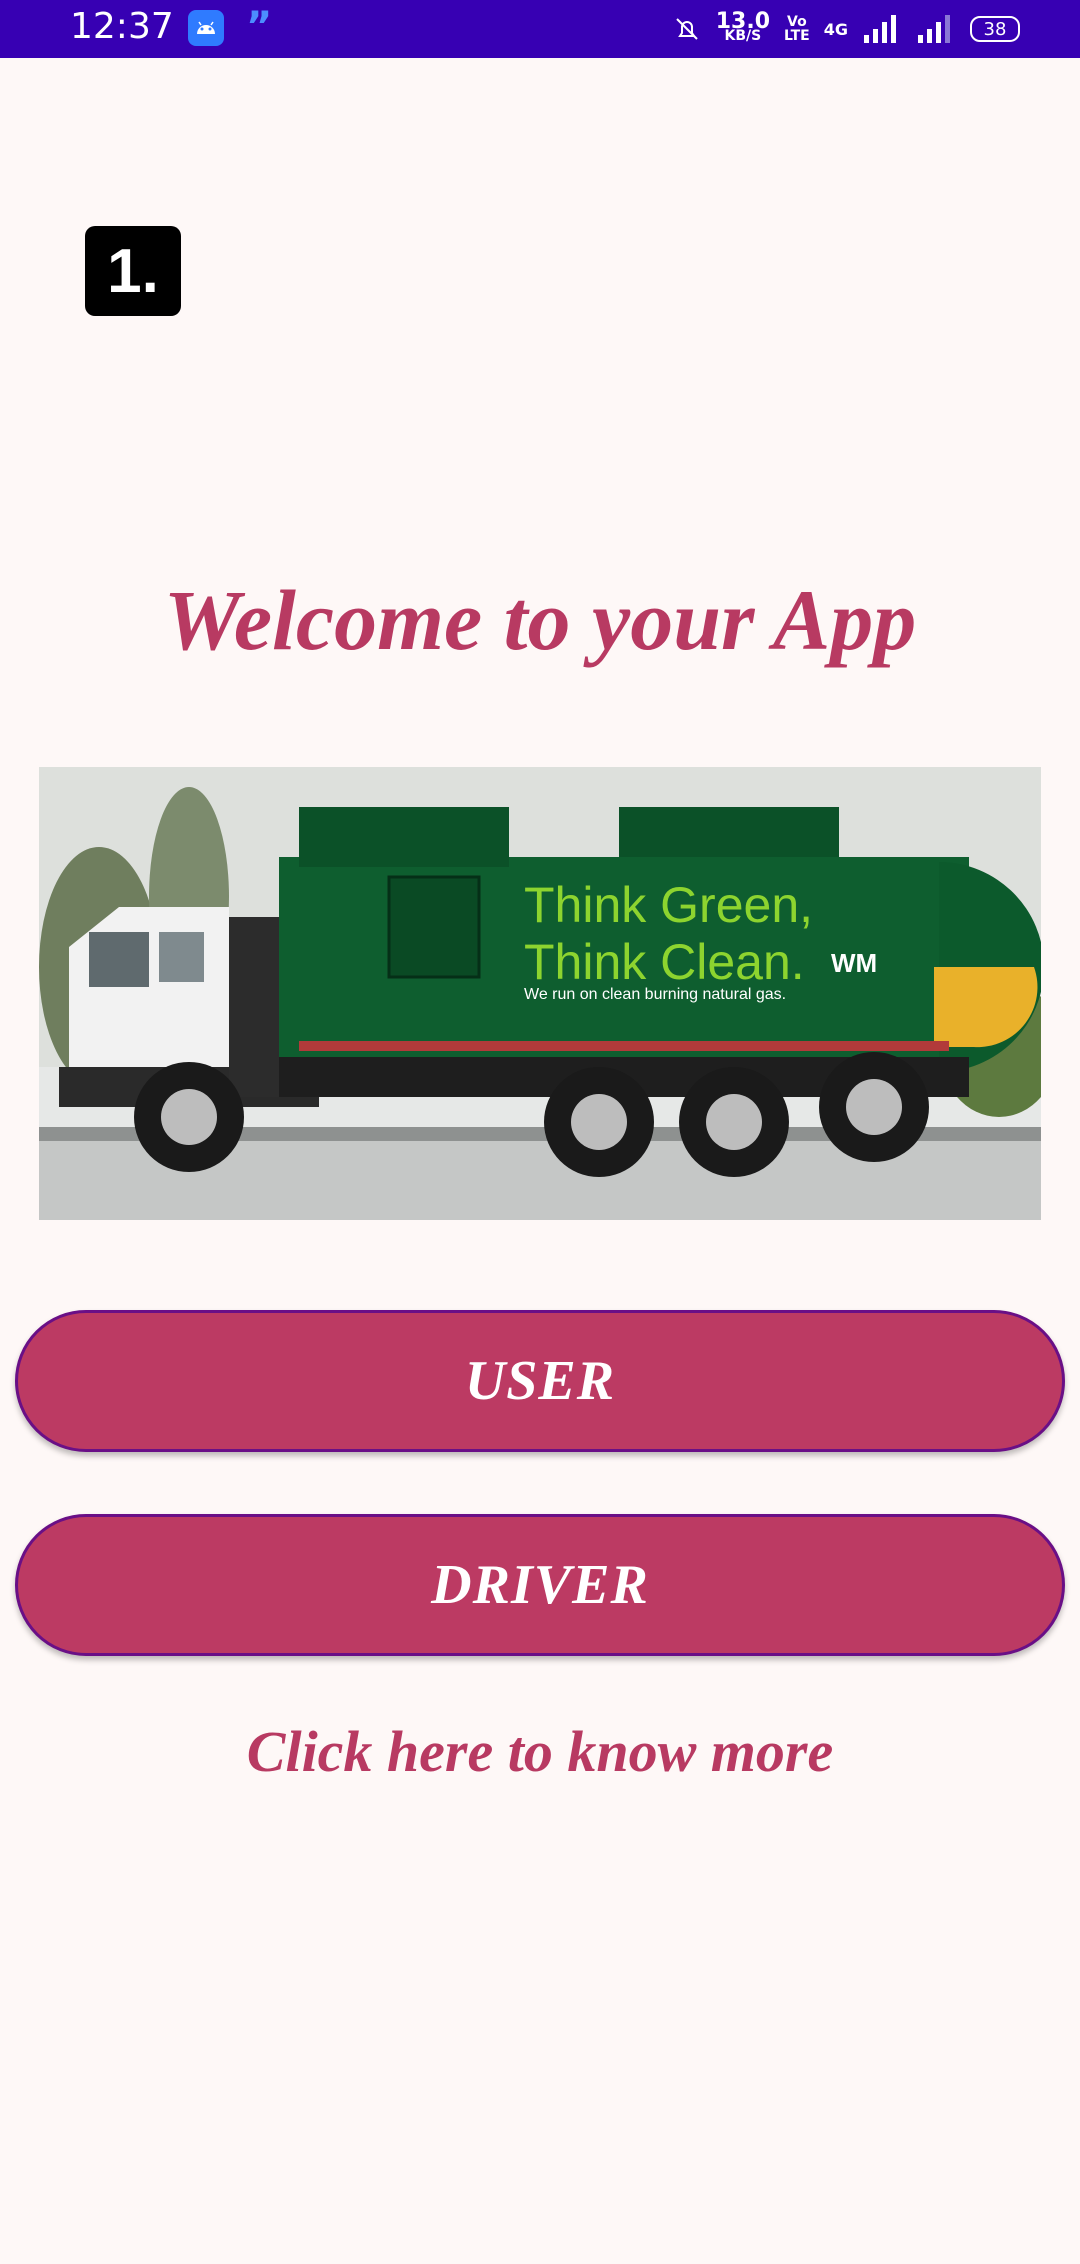 The height and width of the screenshot is (2264, 1080). Describe the element at coordinates (259, 27) in the screenshot. I see `quote-icon: ”` at that location.